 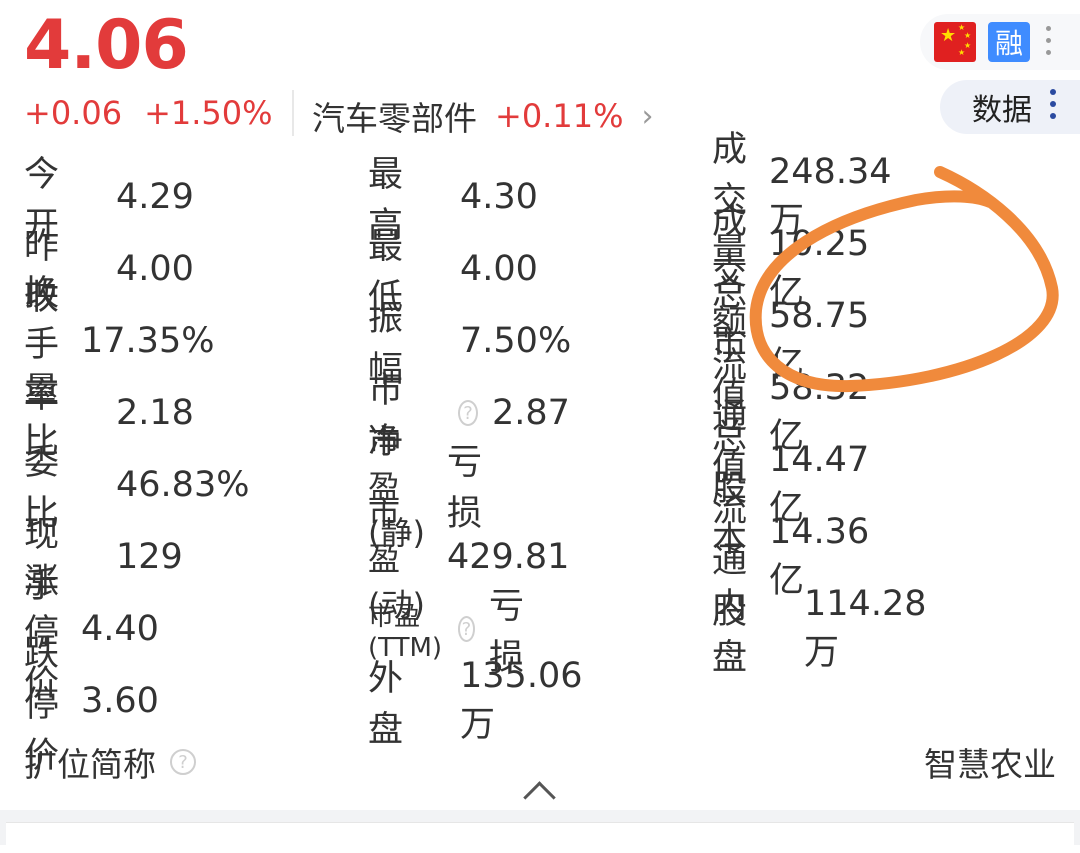 I want to click on price-change-row: +0.06 +1.50%, so click(x=148, y=113).